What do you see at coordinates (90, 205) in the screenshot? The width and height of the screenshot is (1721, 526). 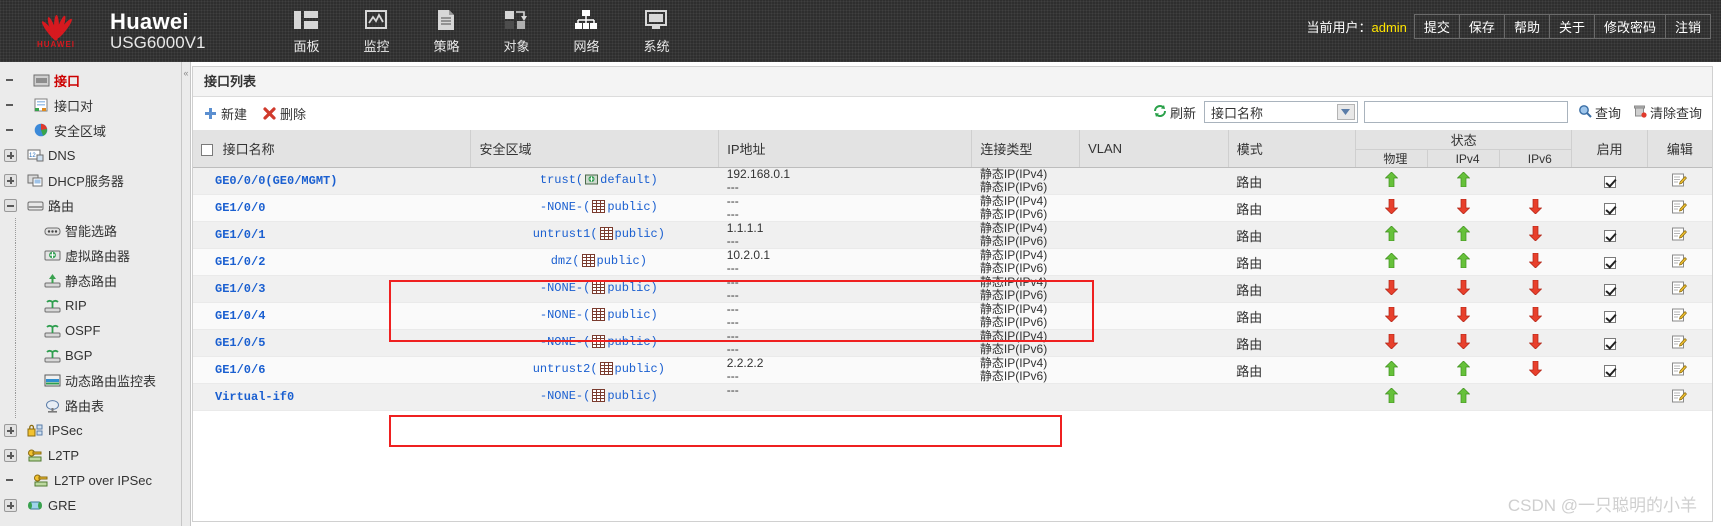 I see `sidebar-item-5: 路由` at bounding box center [90, 205].